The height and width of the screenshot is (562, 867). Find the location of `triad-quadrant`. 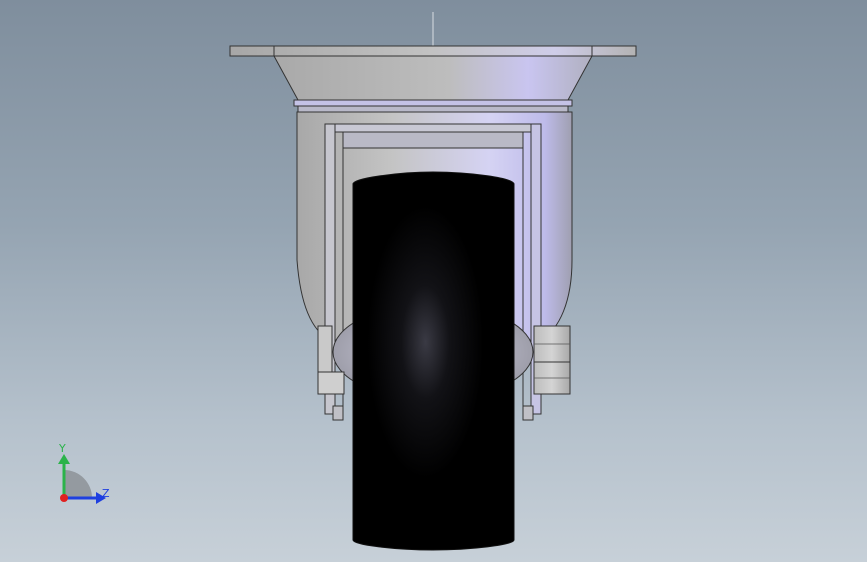

triad-quadrant is located at coordinates (78, 484).